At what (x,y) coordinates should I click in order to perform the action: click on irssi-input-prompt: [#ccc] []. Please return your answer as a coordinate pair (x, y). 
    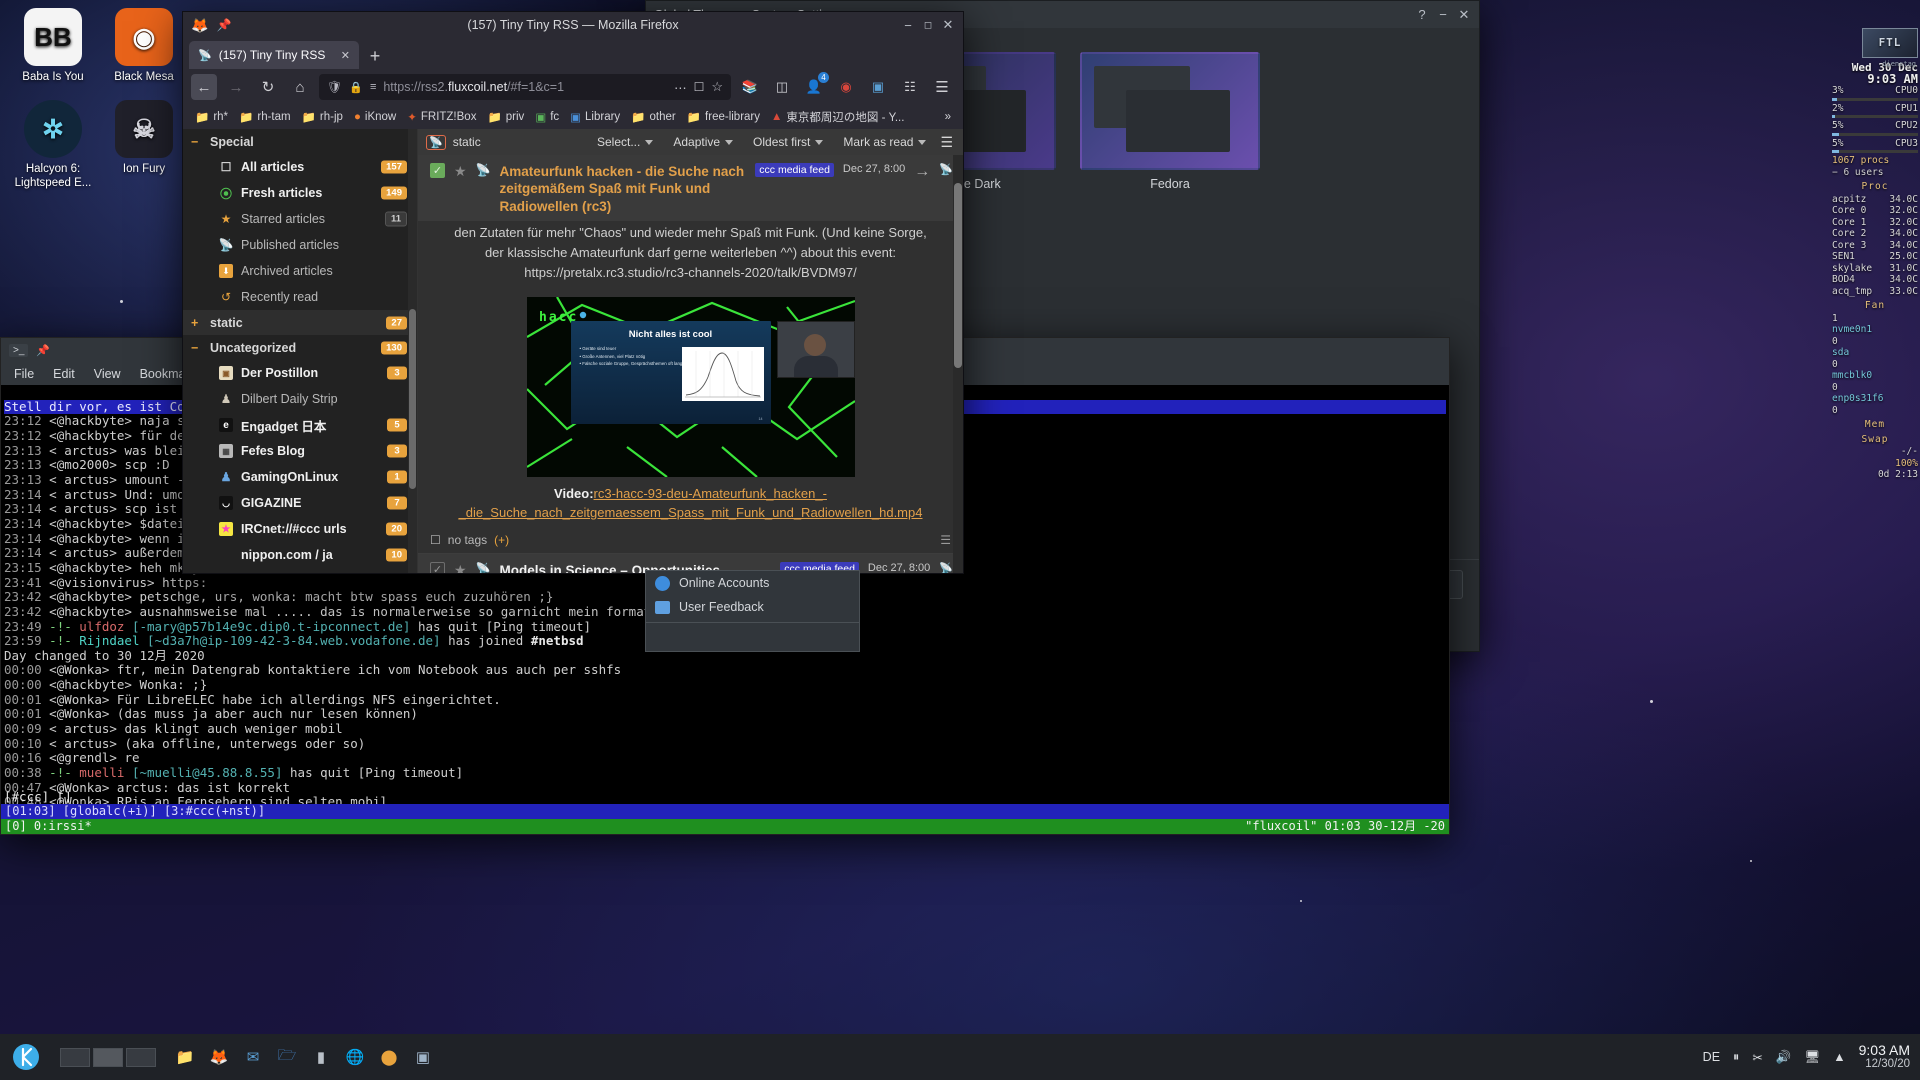
    Looking at the image, I should click on (38, 796).